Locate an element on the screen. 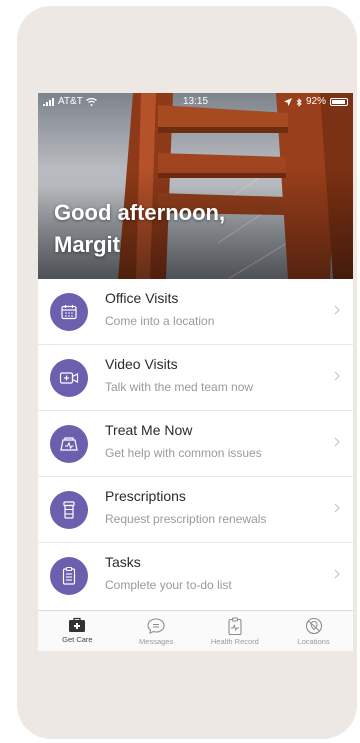 This screenshot has height=743, width=360. office-visits-row: Office Visits Come into a location is located at coordinates (195, 312).